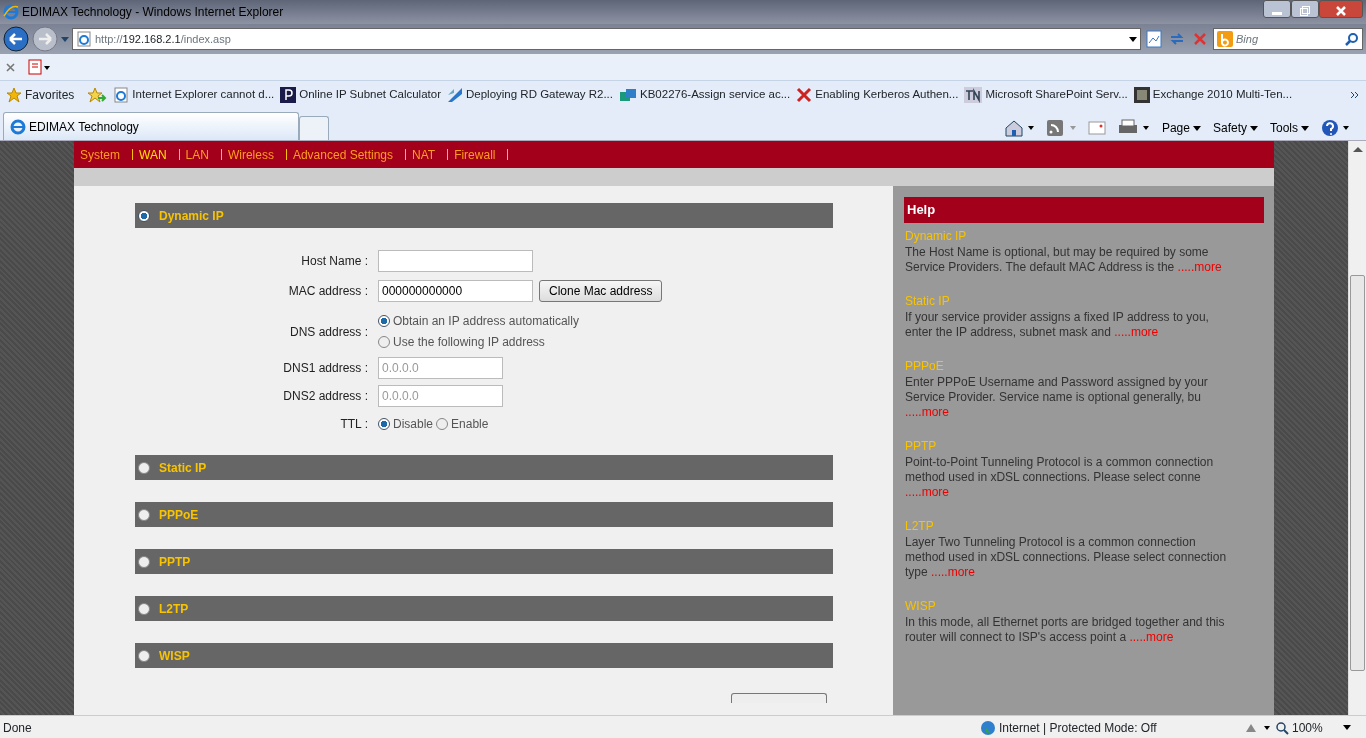 This screenshot has height=738, width=1366. What do you see at coordinates (1282, 727) in the screenshot?
I see `zoom-icon` at bounding box center [1282, 727].